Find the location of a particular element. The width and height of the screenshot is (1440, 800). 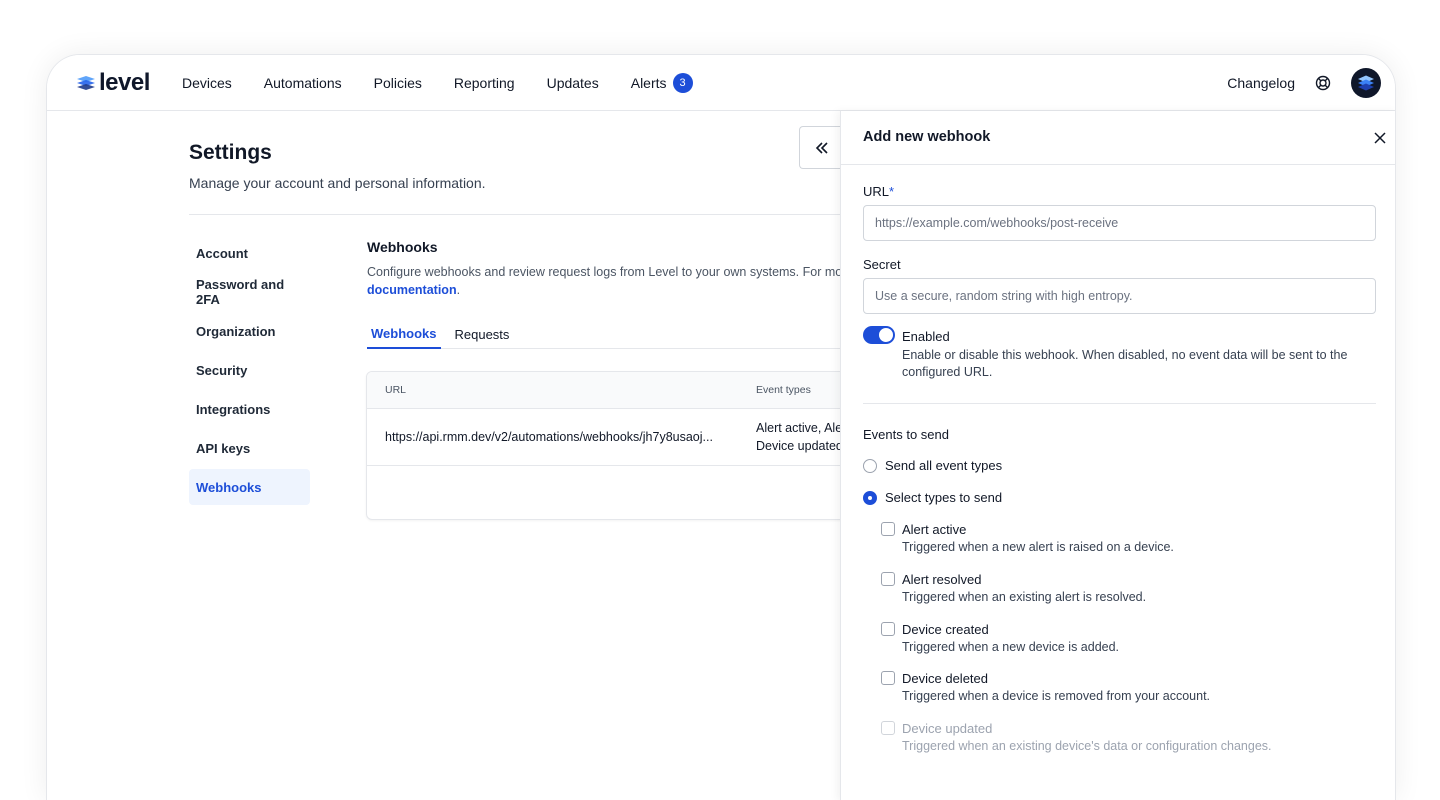

nav-devices-label: Devices is located at coordinates (207, 83).